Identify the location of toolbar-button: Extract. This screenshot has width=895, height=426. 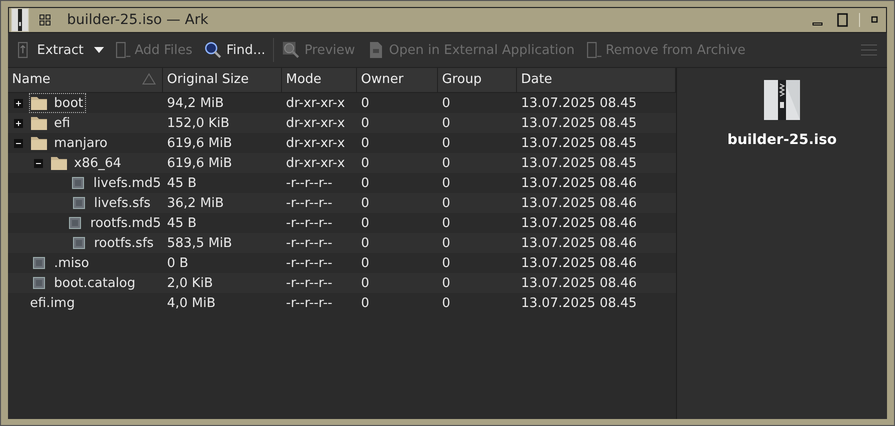
(61, 50).